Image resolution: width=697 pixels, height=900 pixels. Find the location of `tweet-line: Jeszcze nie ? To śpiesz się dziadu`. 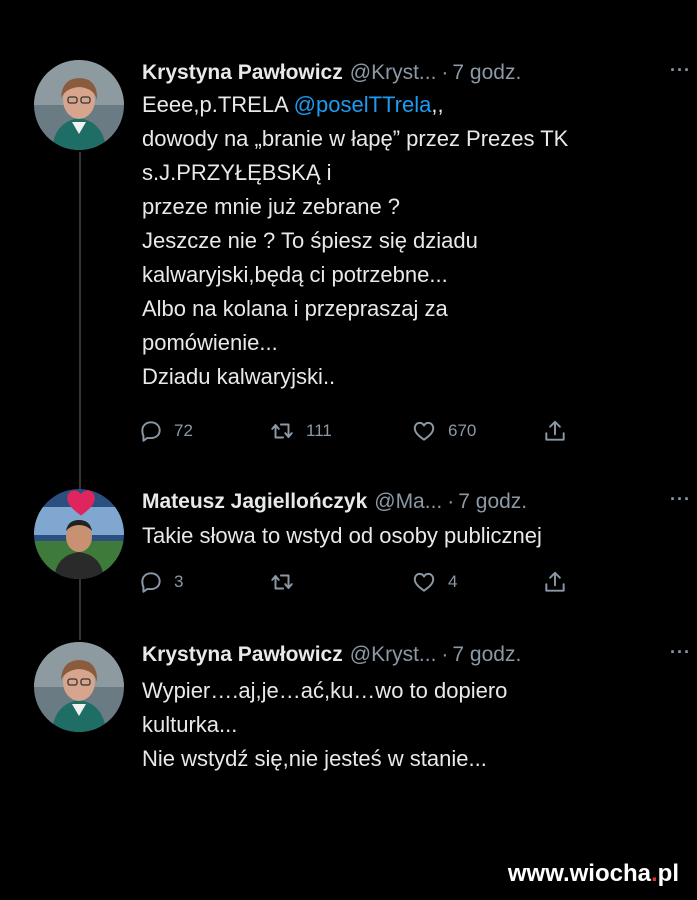

tweet-line: Jeszcze nie ? To śpiesz się dziadu is located at coordinates (310, 240).